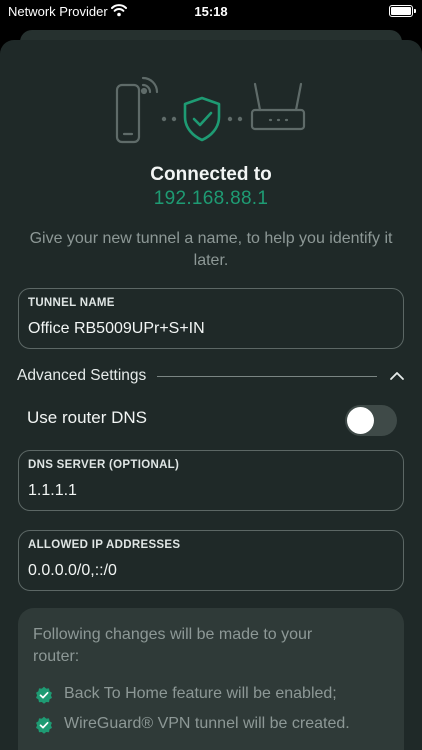  Describe the element at coordinates (200, 693) in the screenshot. I see `change-item-text: Back To Home feature will be enabled;` at that location.